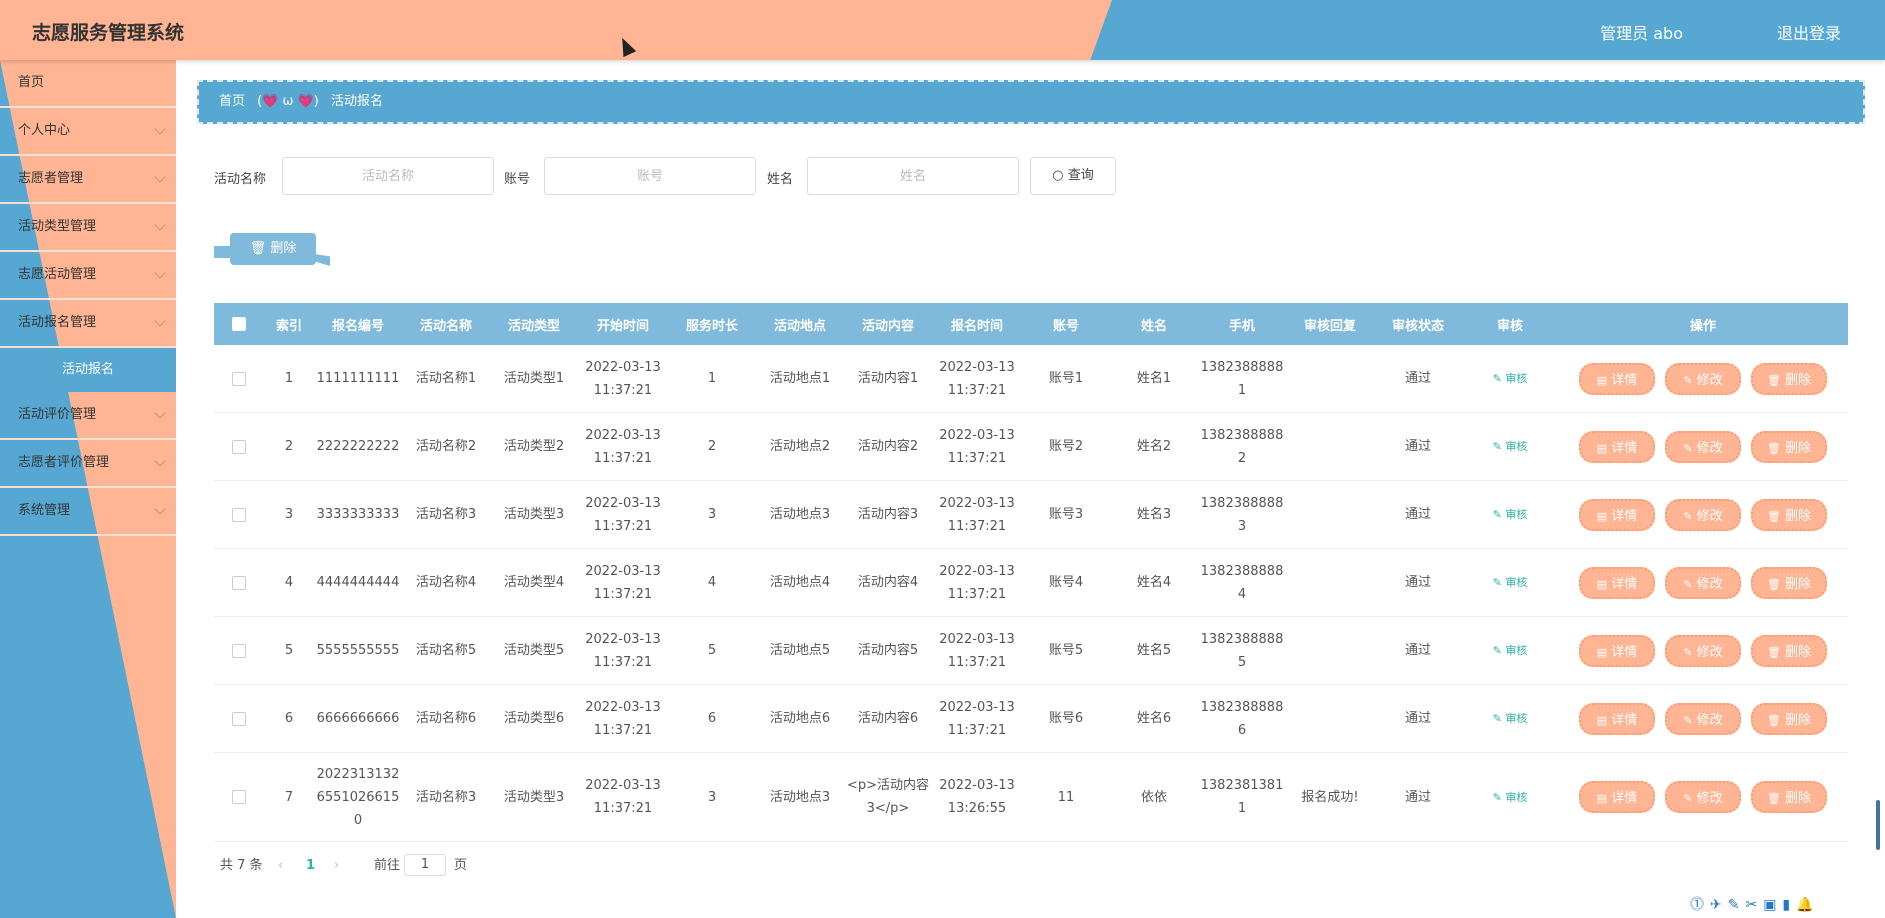 Image resolution: width=1885 pixels, height=918 pixels. I want to click on cell-activity: 活动名称5, so click(446, 650).